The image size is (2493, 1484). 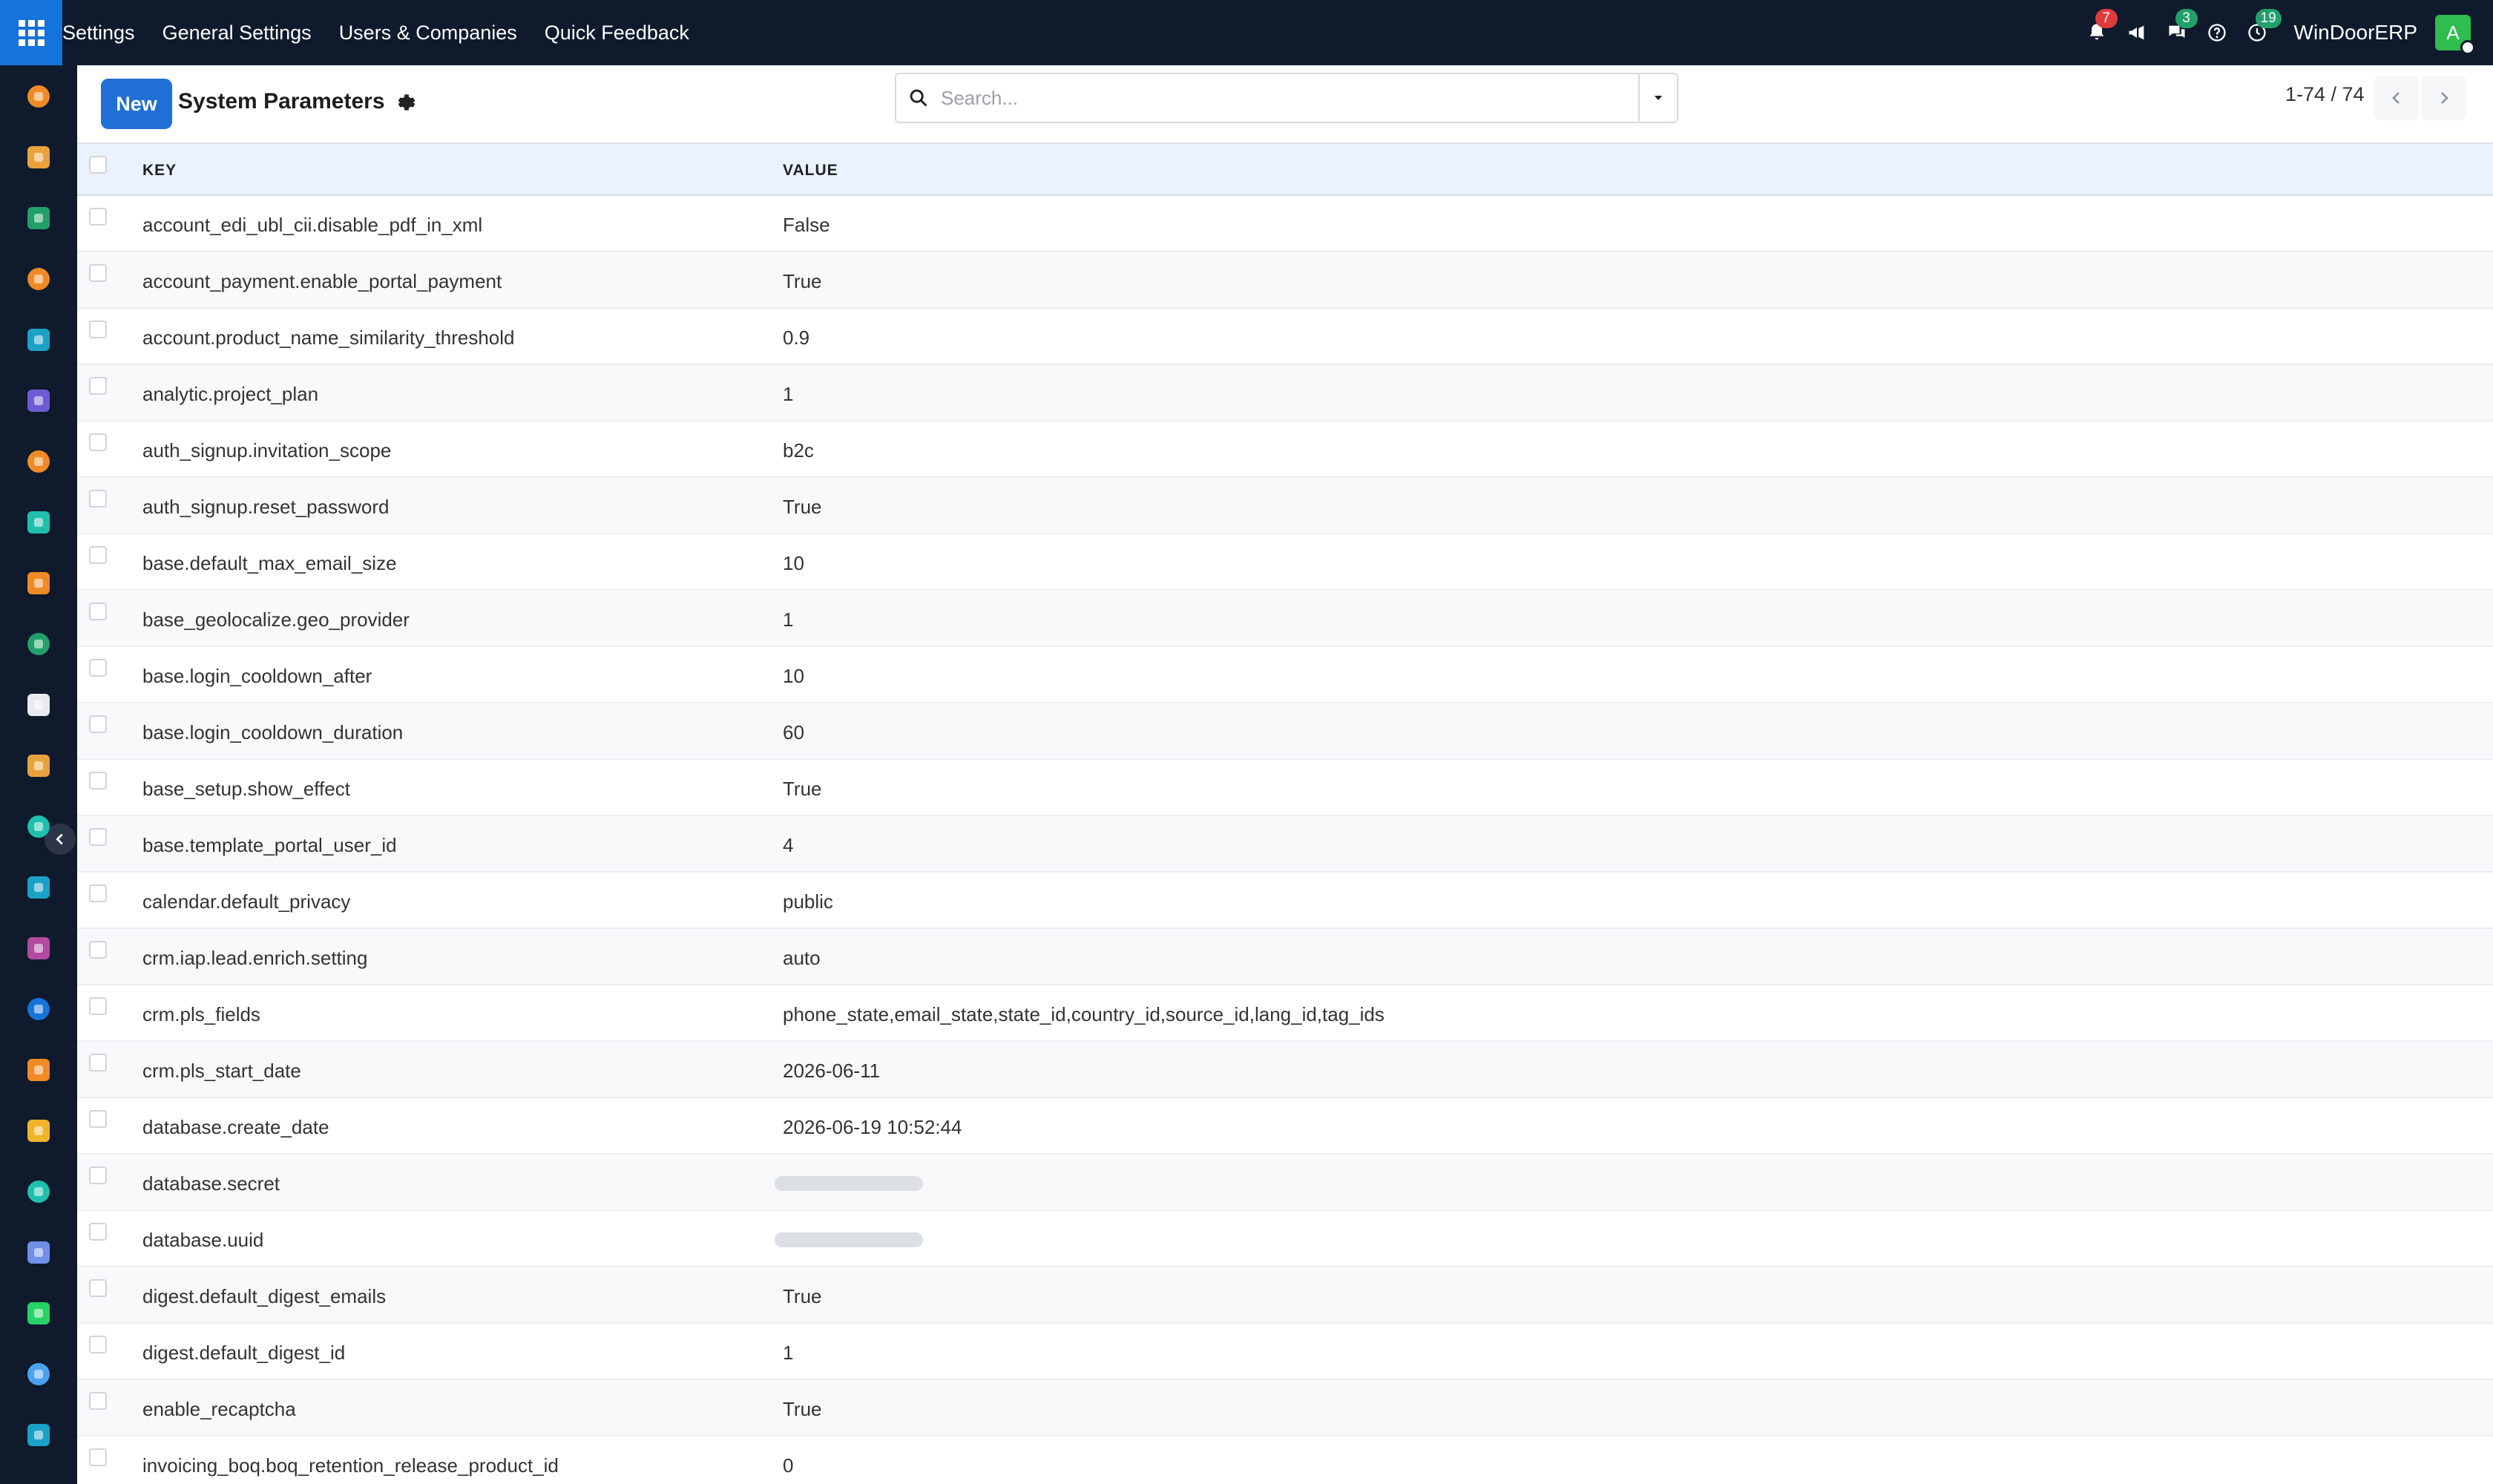 I want to click on table-row: database.secret, so click(x=1285, y=1183).